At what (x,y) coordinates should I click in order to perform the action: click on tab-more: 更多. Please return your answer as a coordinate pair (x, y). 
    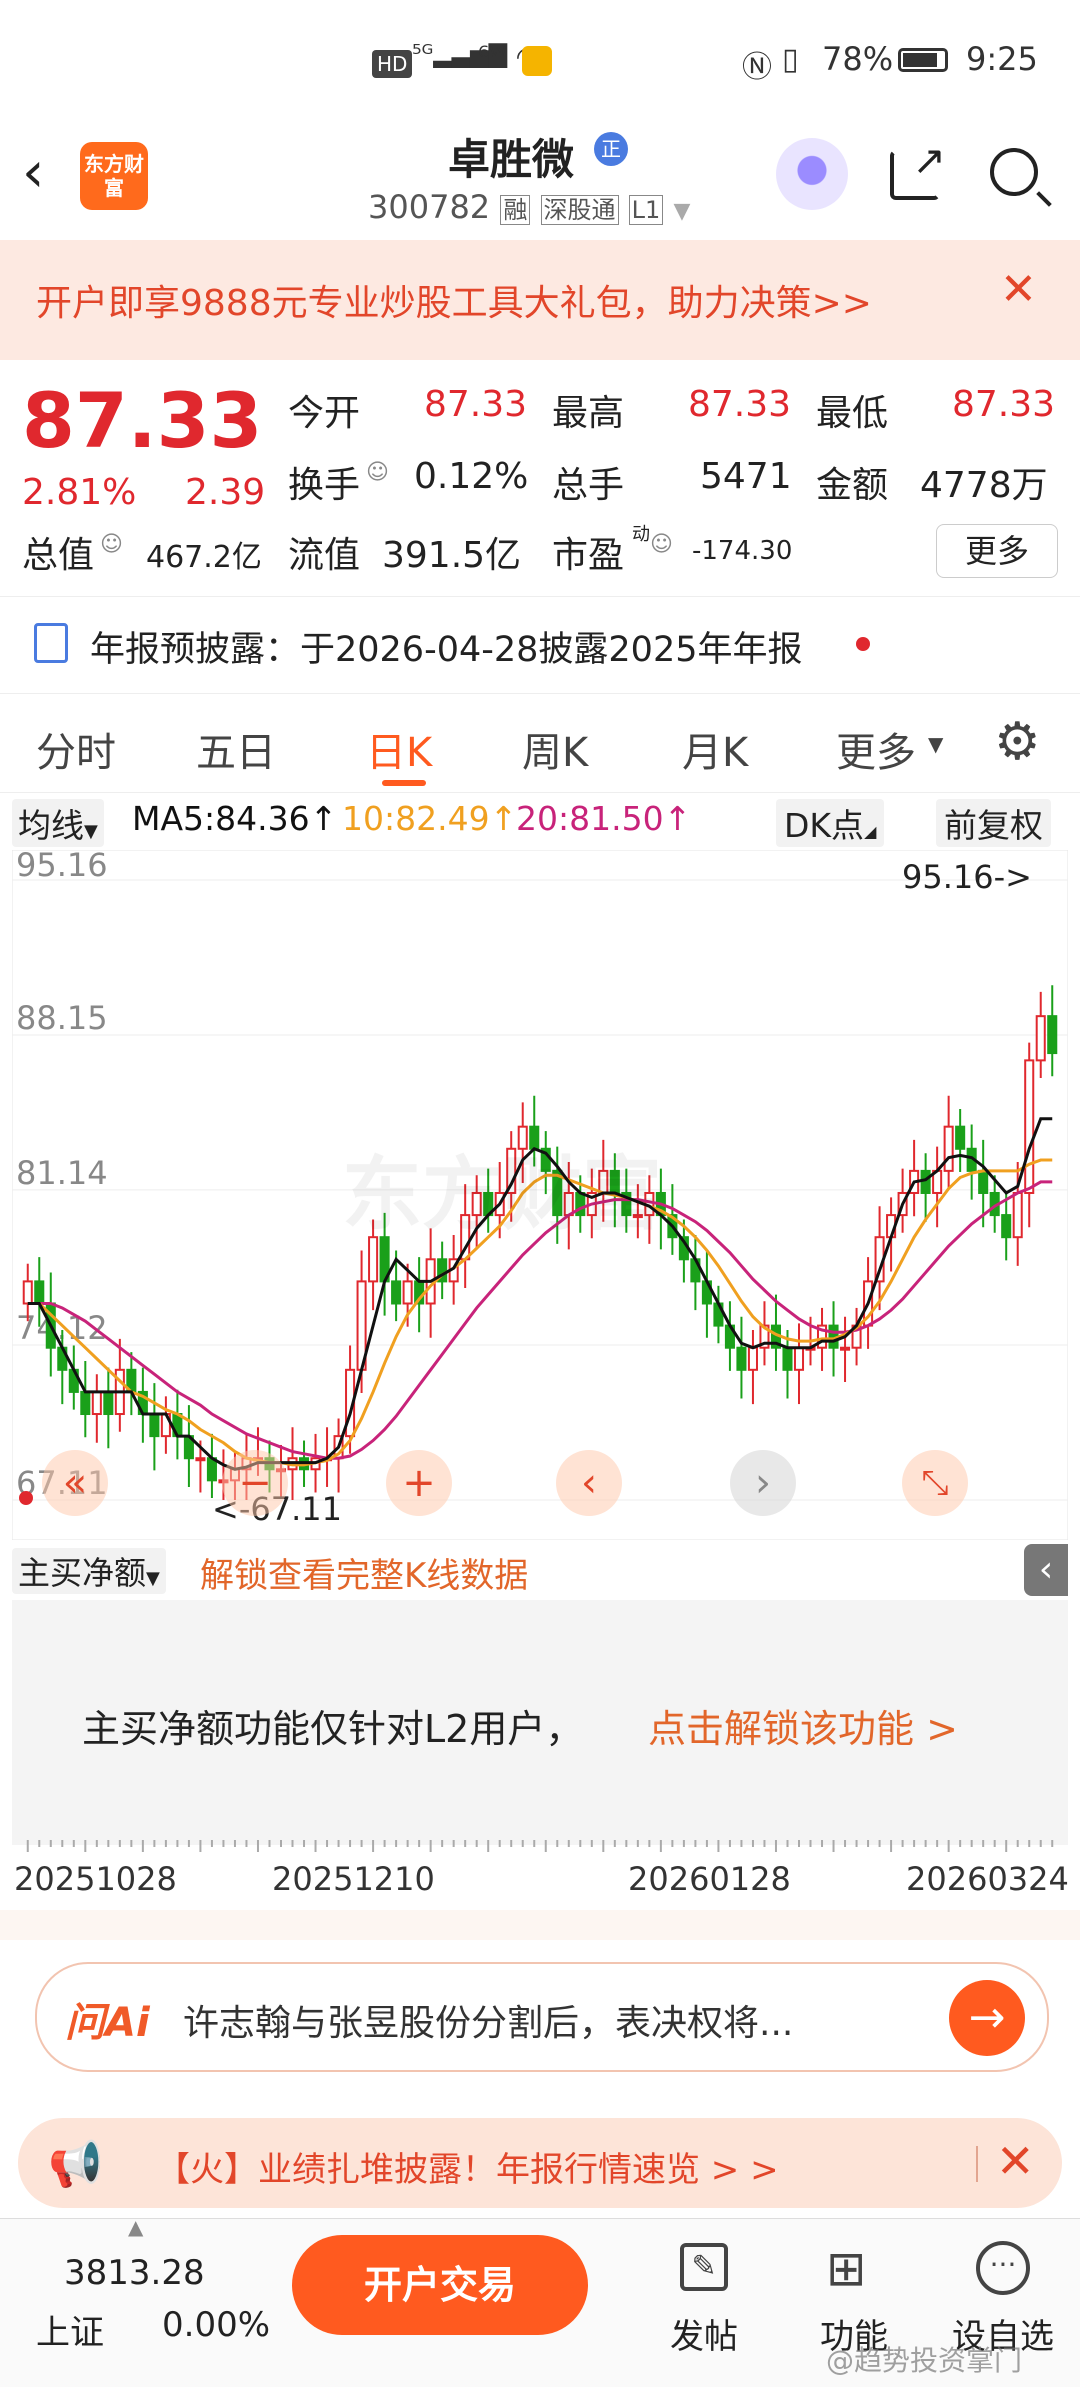
    Looking at the image, I should click on (876, 749).